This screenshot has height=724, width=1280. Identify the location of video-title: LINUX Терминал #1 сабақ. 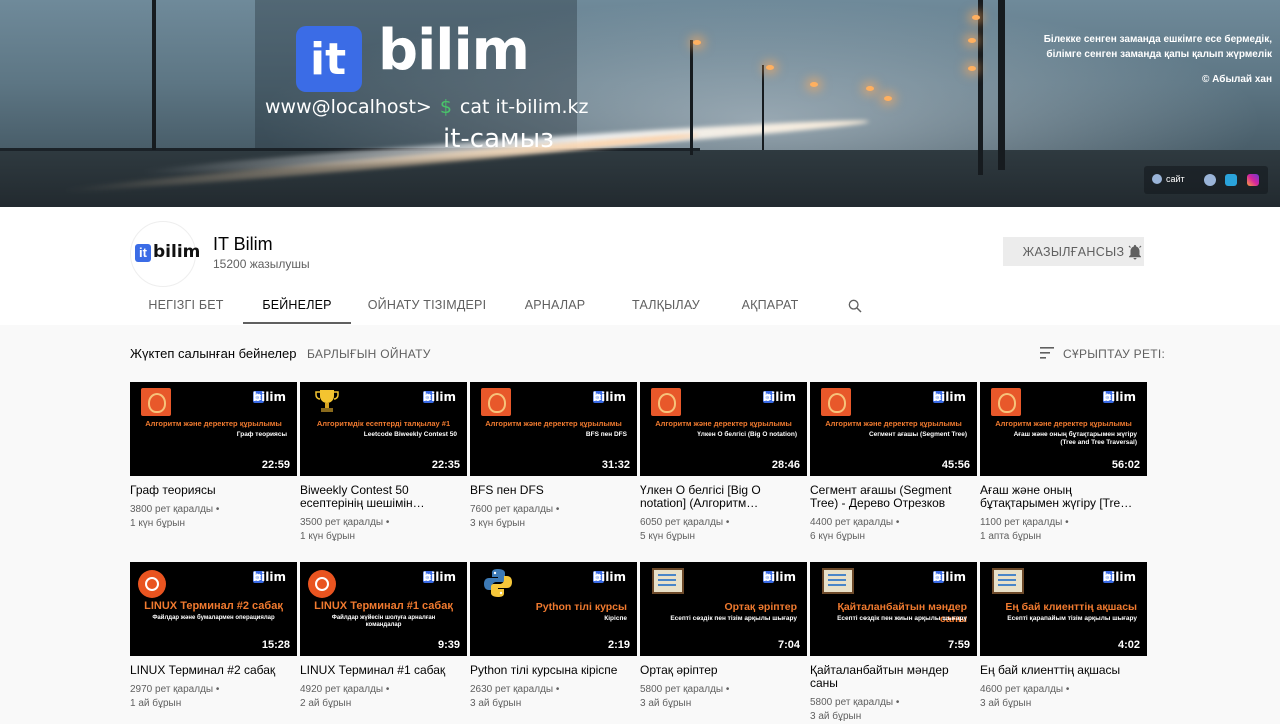
(383, 670).